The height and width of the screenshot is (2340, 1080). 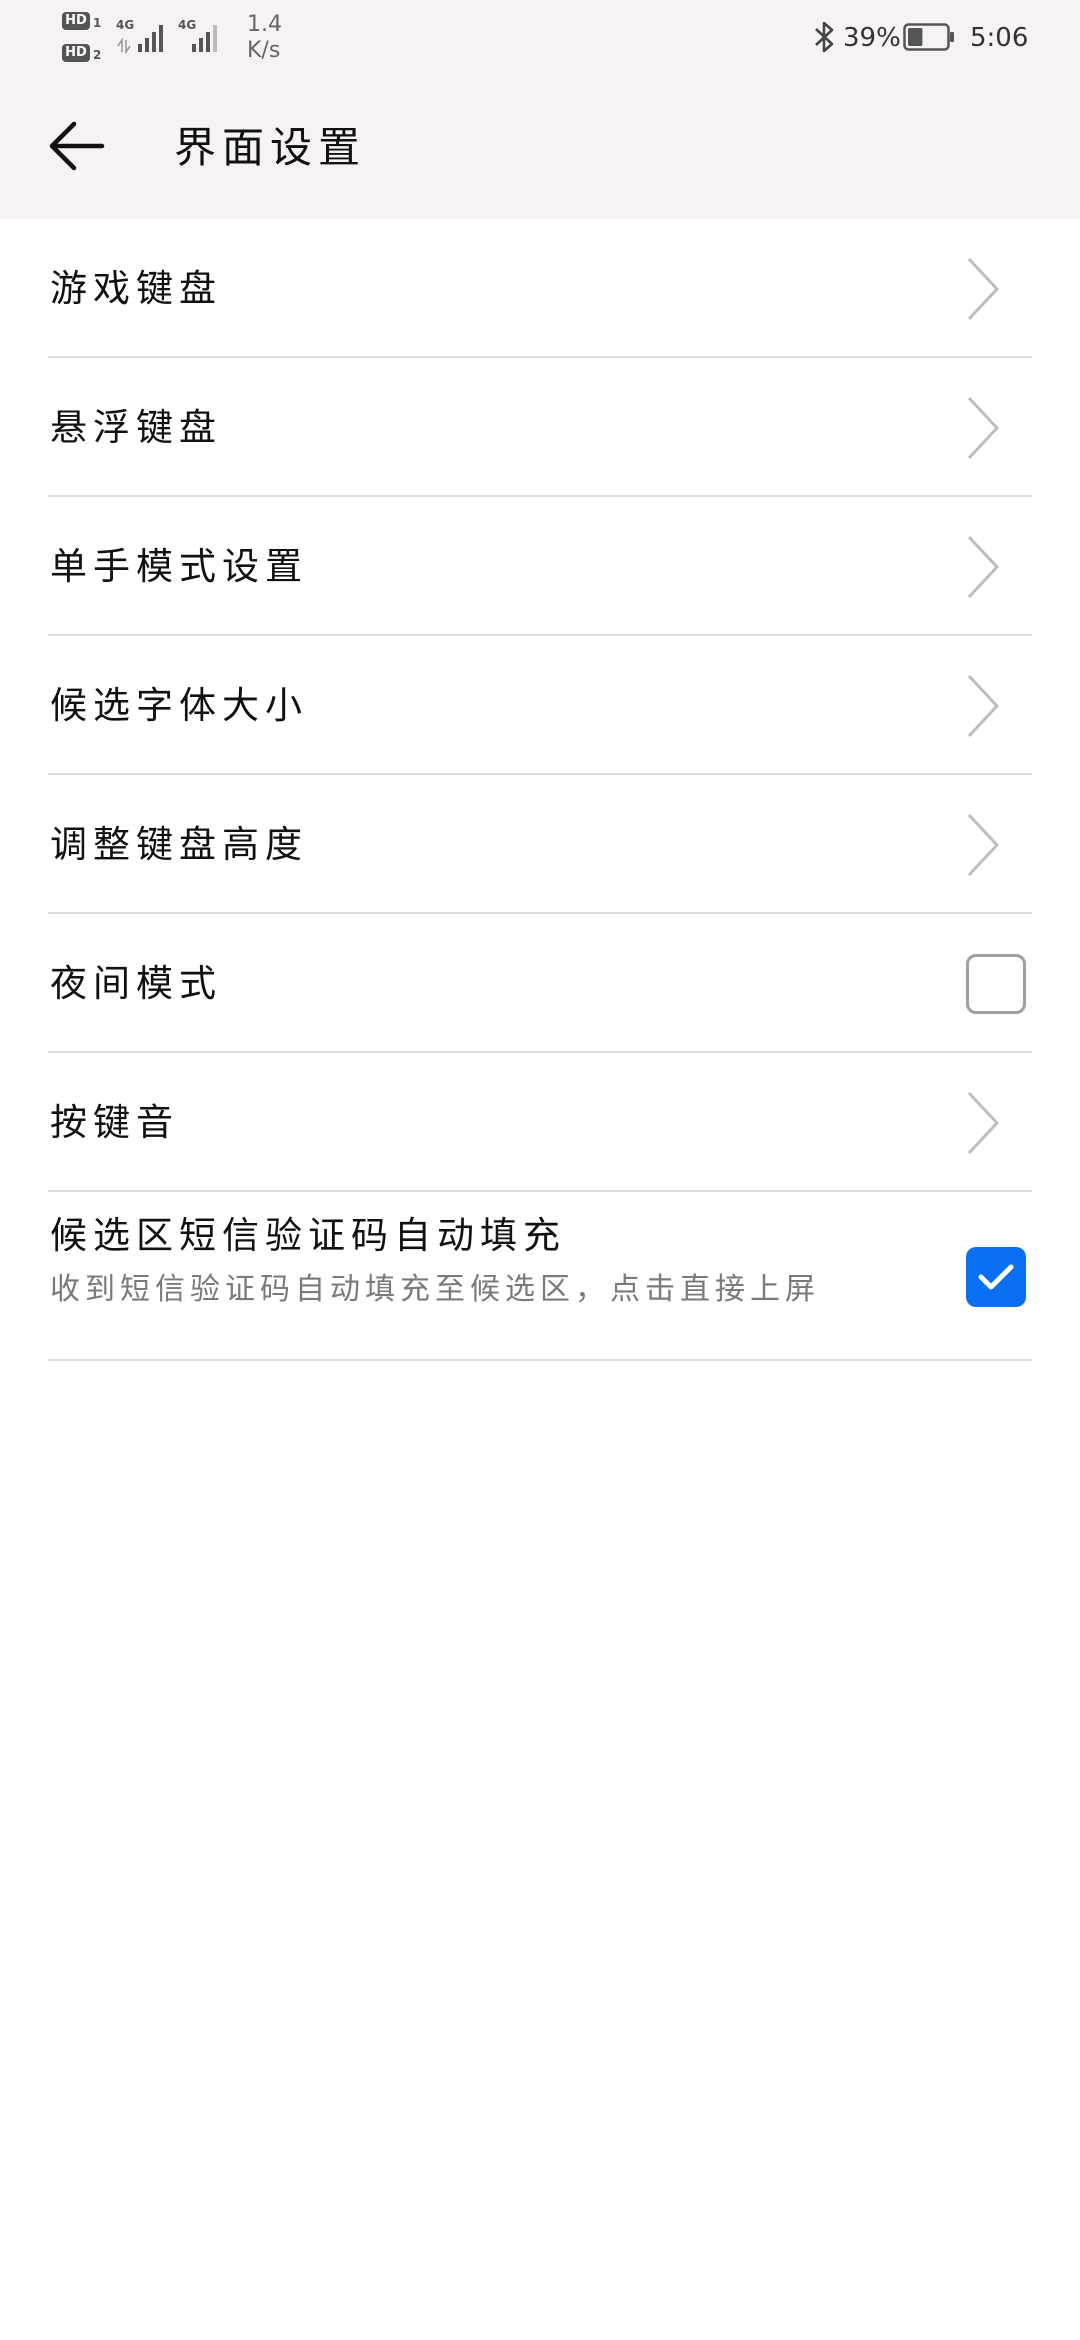 I want to click on battery-fill, so click(x=915, y=37).